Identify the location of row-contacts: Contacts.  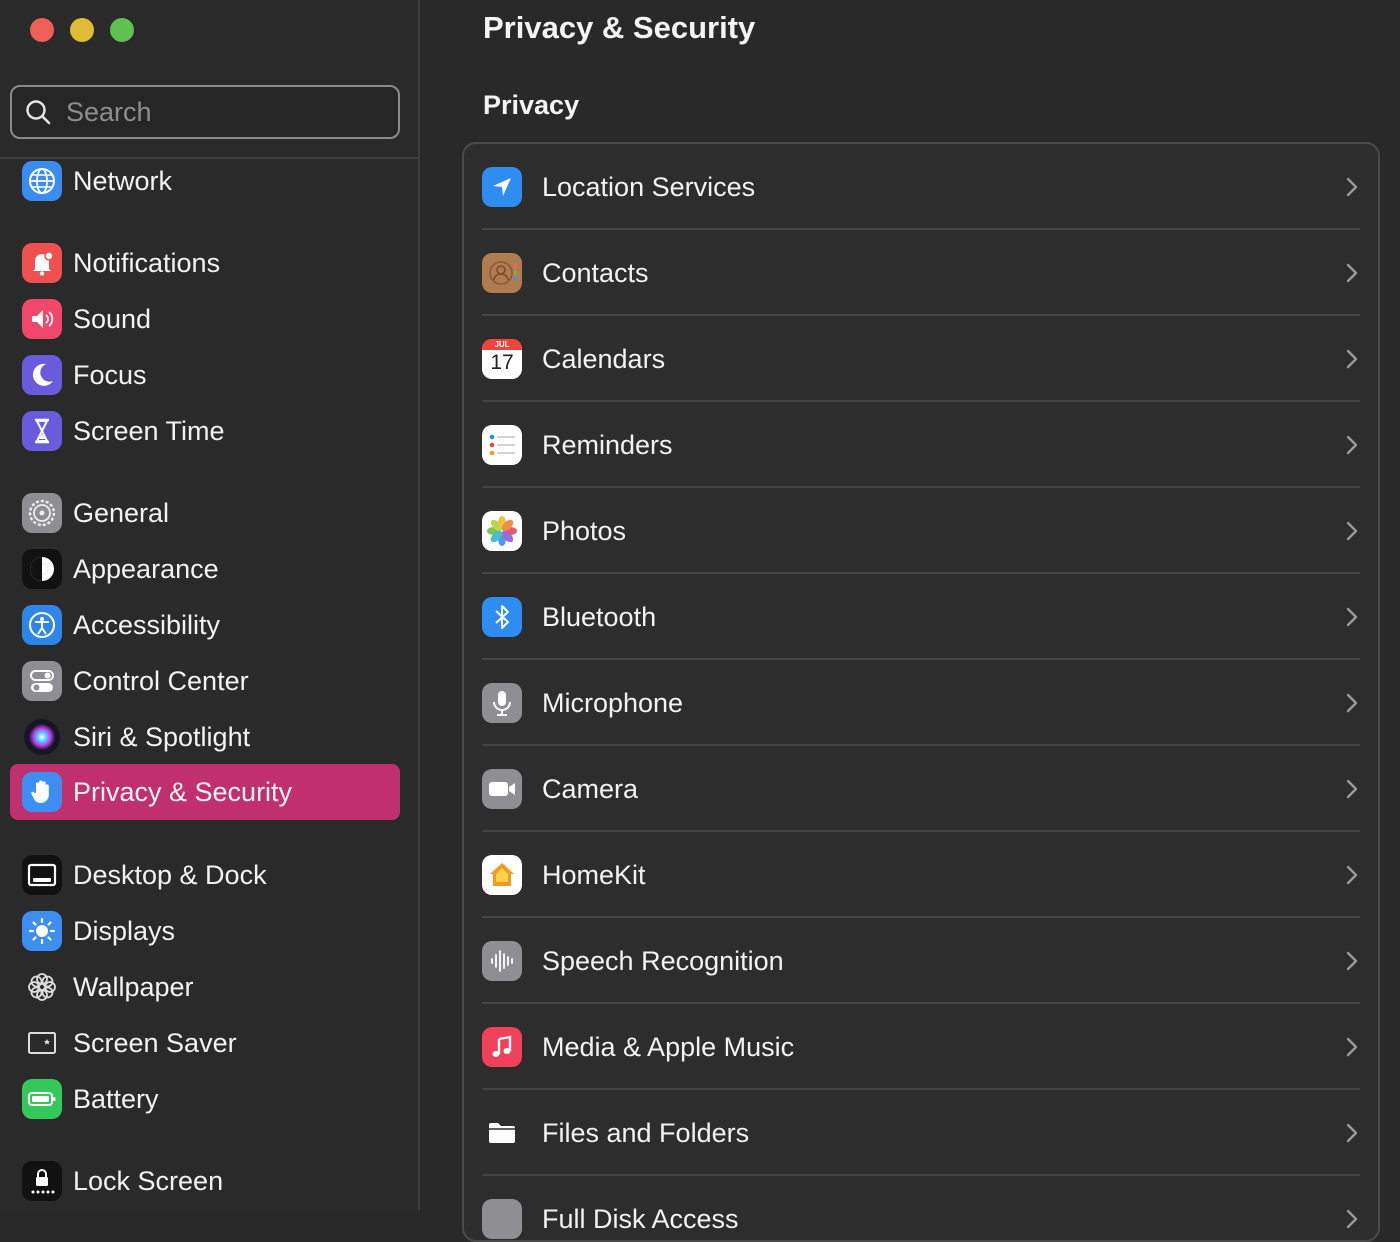
(921, 273).